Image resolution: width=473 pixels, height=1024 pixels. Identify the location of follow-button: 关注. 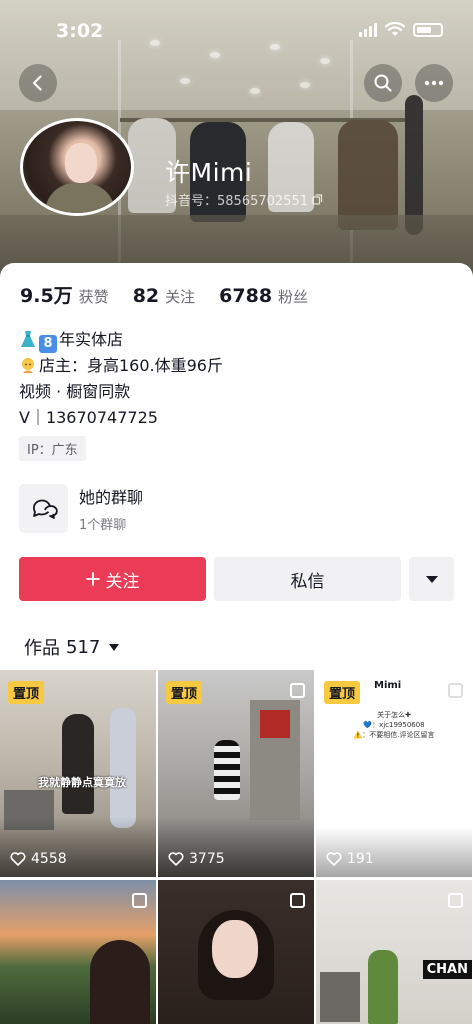
(112, 579).